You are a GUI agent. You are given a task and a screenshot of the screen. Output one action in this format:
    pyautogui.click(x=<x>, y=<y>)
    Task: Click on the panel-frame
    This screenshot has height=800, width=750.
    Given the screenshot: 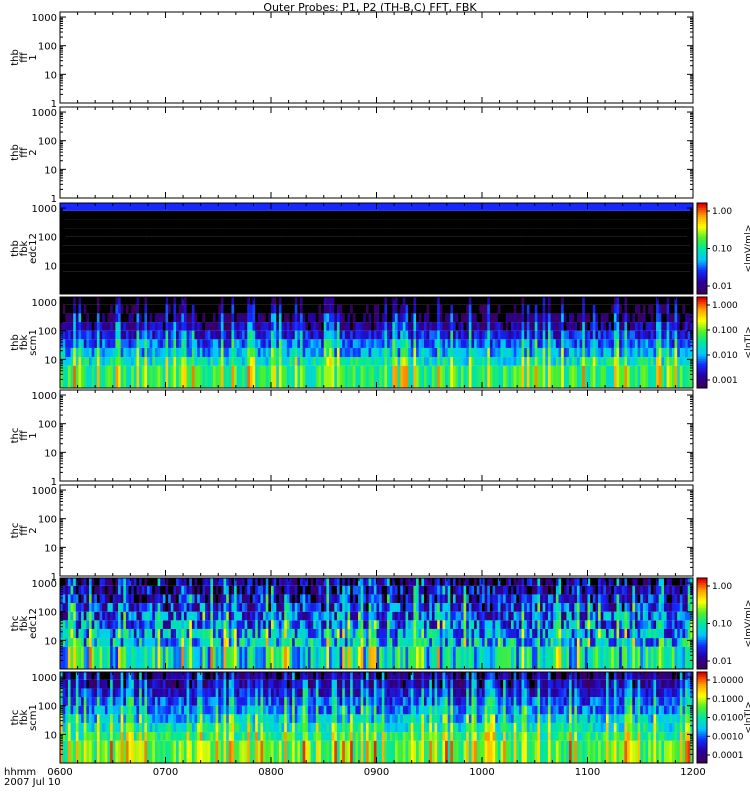 What is the action you would take?
    pyautogui.click(x=376, y=152)
    